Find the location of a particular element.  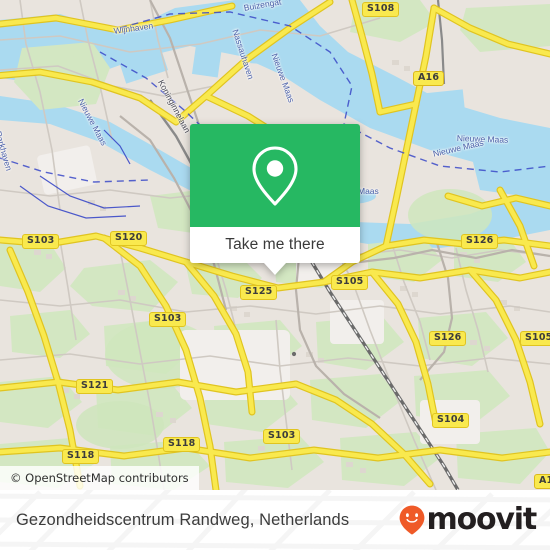

popup-action-bar: Take me there is located at coordinates (275, 251).